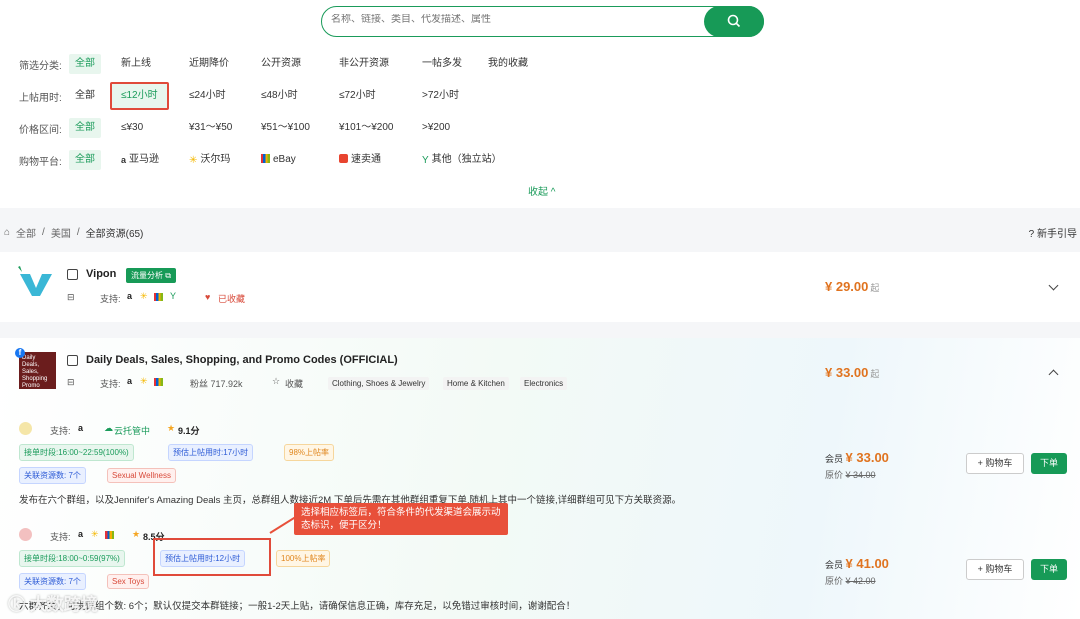 This screenshot has height=619, width=1080. Describe the element at coordinates (278, 160) in the screenshot. I see `filter-option-ebay: eBay` at that location.